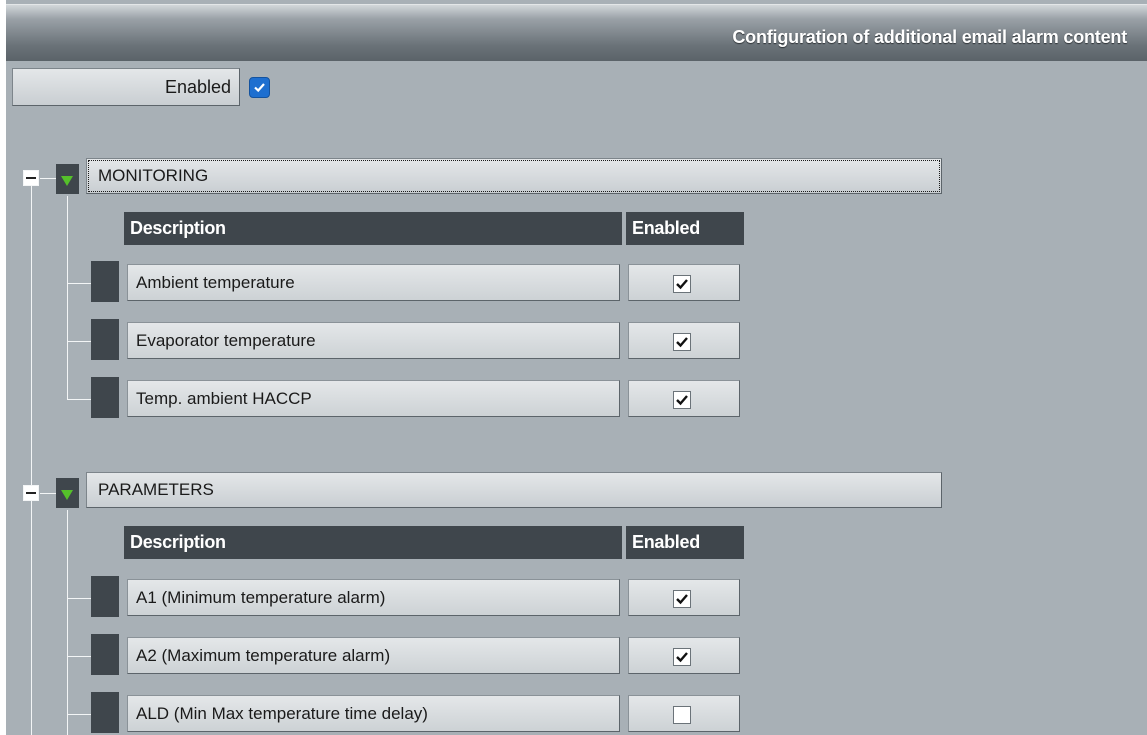  What do you see at coordinates (373, 597) in the screenshot?
I see `row-description: A1 (Minimum temperature alarm)` at bounding box center [373, 597].